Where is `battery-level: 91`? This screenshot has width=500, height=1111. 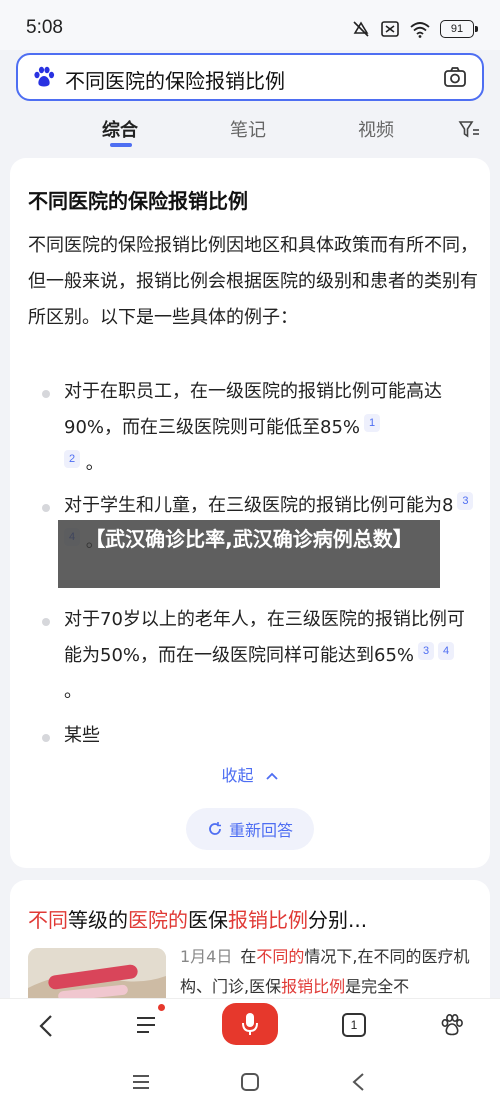 battery-level: 91 is located at coordinates (457, 29).